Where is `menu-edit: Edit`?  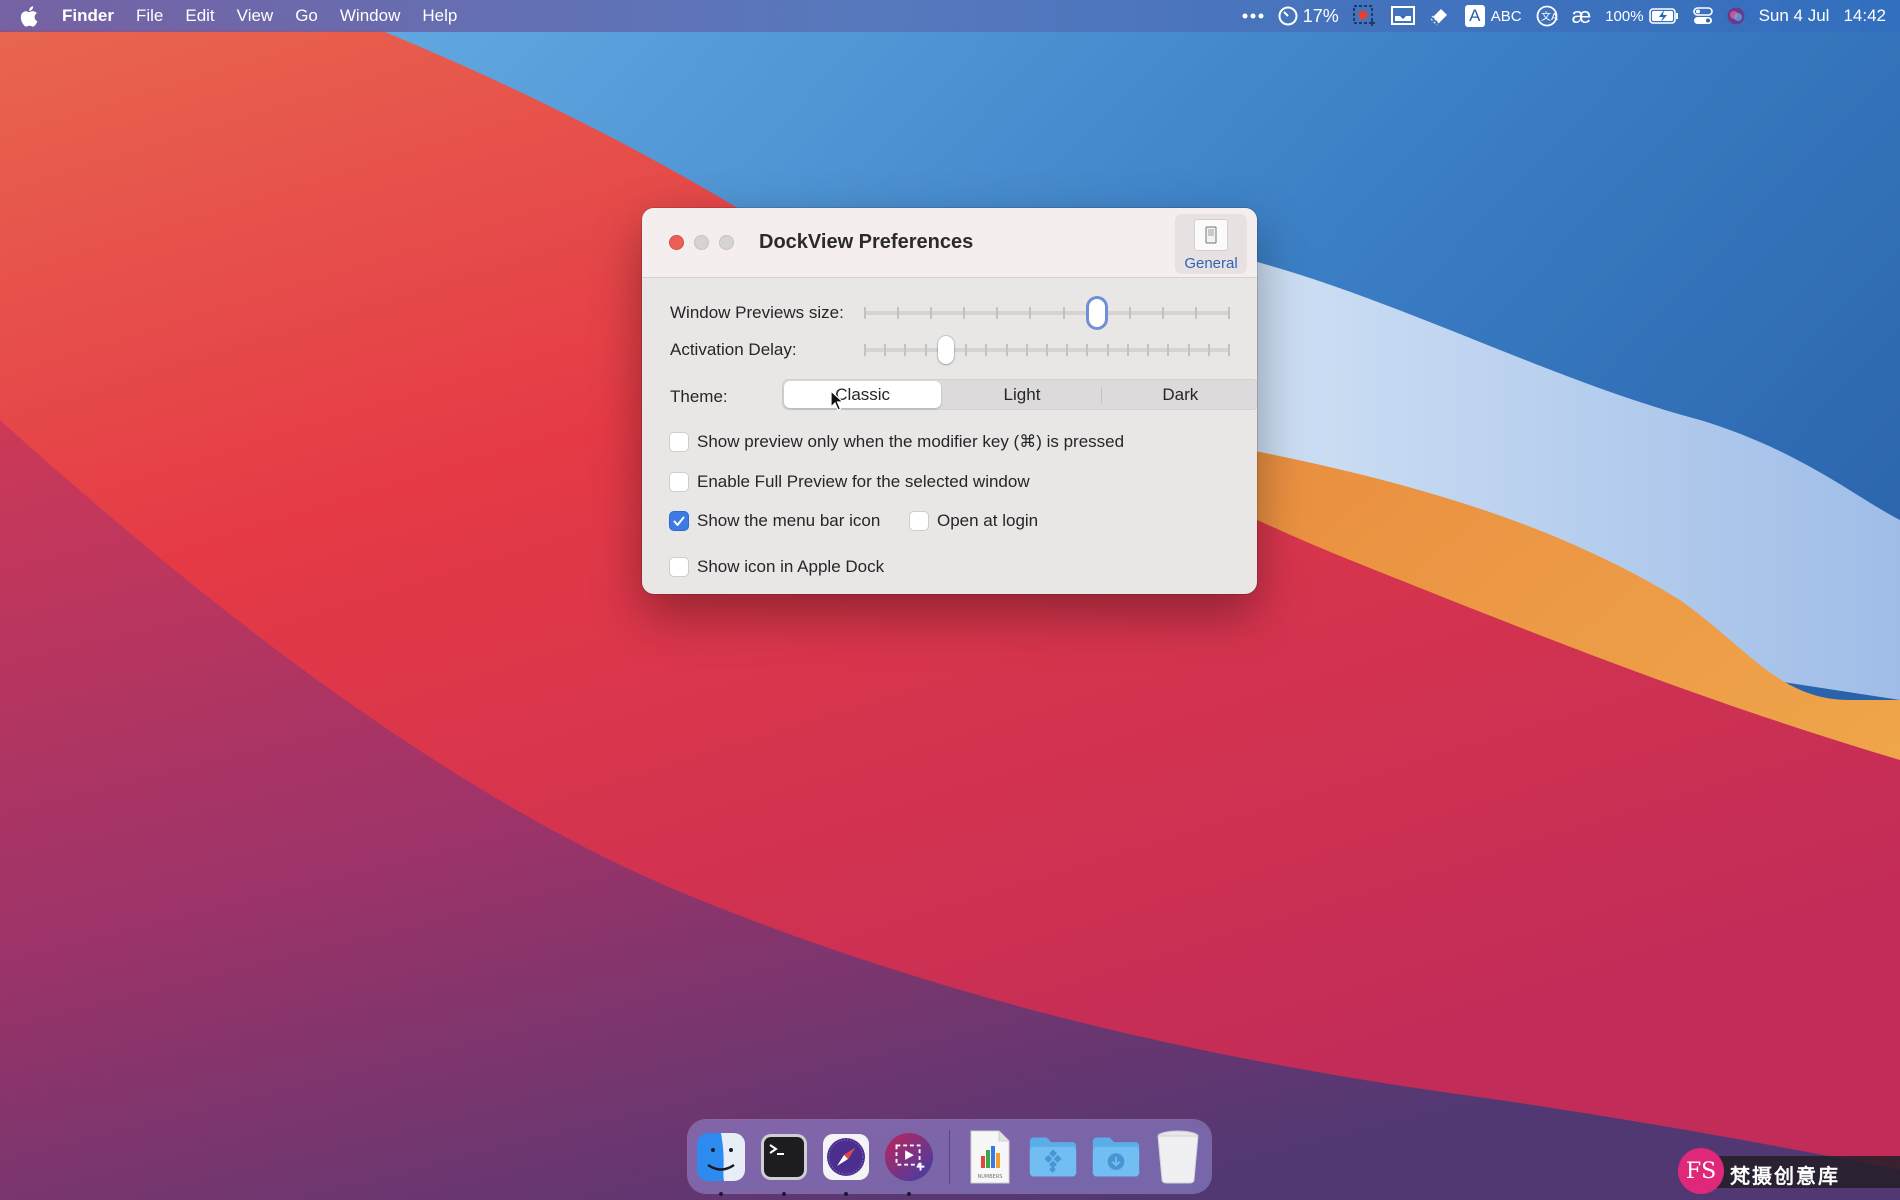 menu-edit: Edit is located at coordinates (199, 16).